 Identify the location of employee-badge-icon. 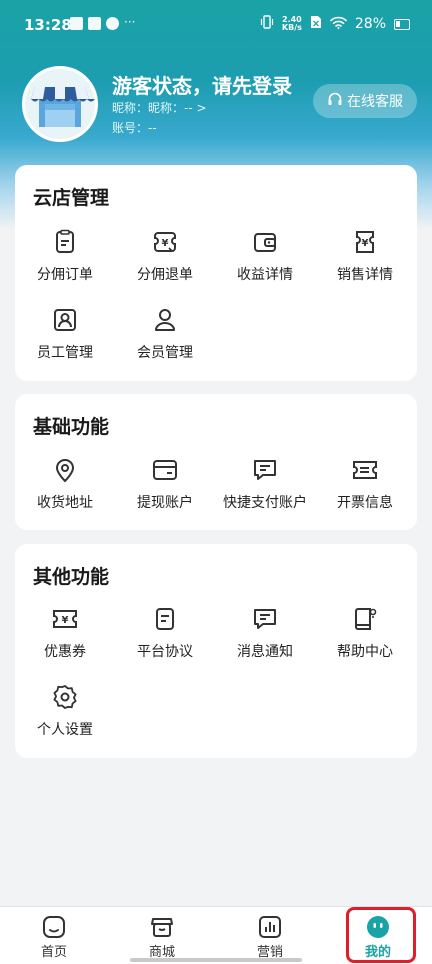
(65, 320).